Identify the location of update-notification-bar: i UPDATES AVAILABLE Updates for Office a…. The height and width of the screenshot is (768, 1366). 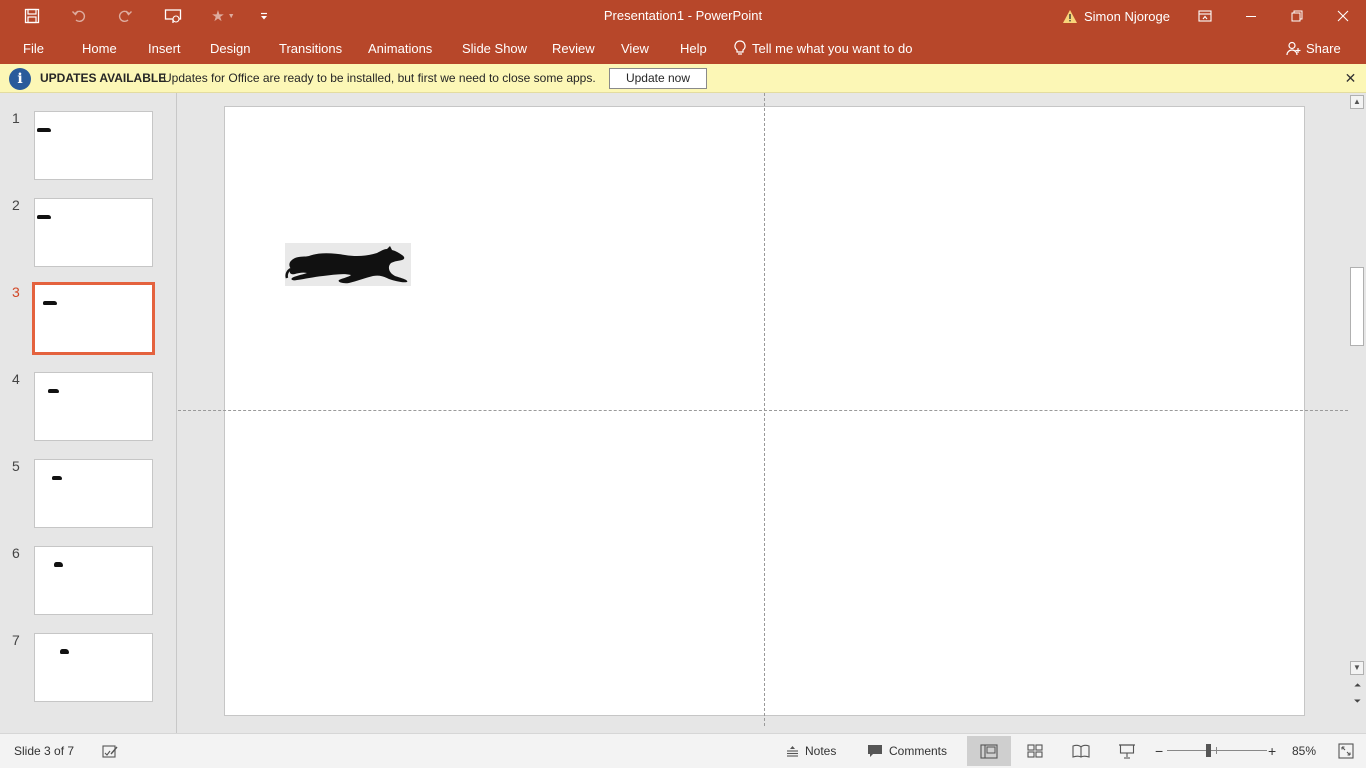
(683, 78).